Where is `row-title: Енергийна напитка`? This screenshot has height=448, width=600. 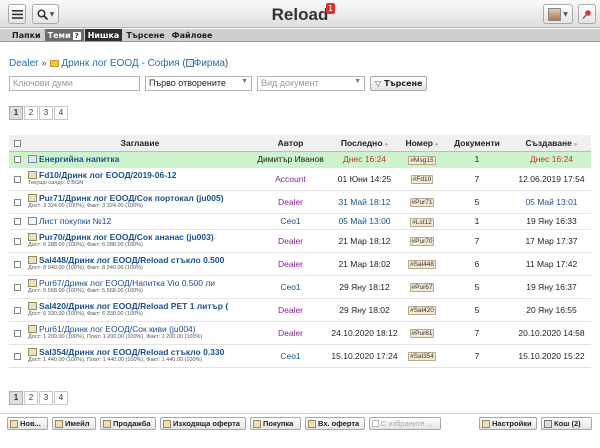
row-title: Енергийна напитка is located at coordinates (79, 159).